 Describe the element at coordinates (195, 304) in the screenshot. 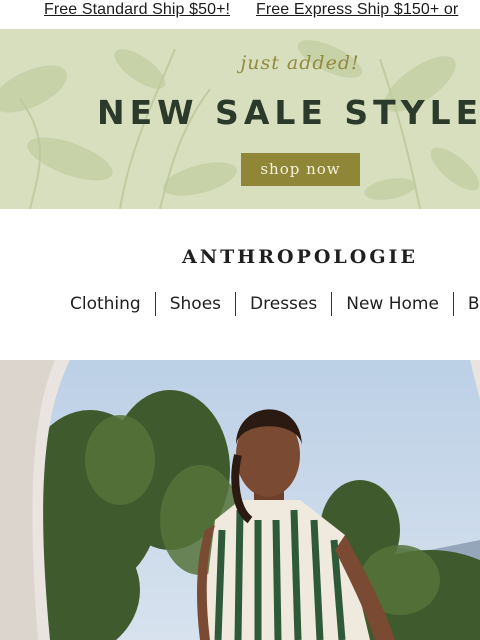

I see `nav-item-shoes: Shoes` at that location.